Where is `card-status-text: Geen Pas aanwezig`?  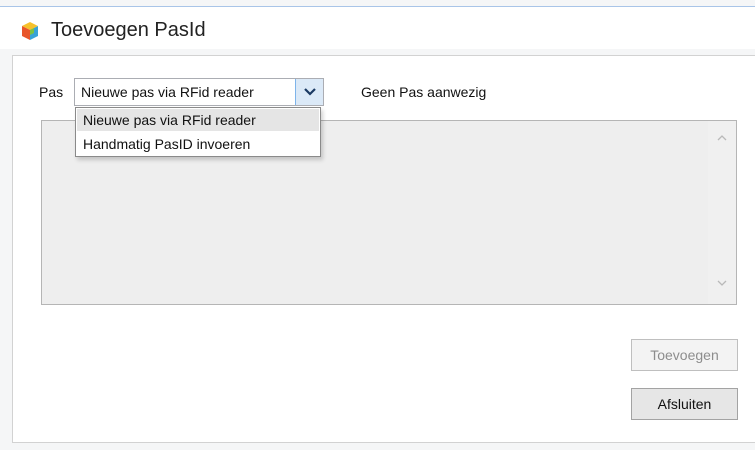 card-status-text: Geen Pas aanwezig is located at coordinates (424, 92).